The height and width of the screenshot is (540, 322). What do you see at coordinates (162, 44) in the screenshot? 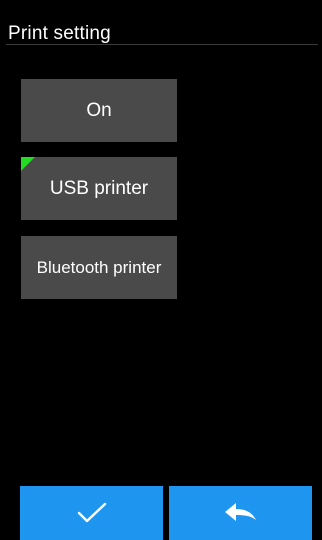
I see `title-divider` at bounding box center [162, 44].